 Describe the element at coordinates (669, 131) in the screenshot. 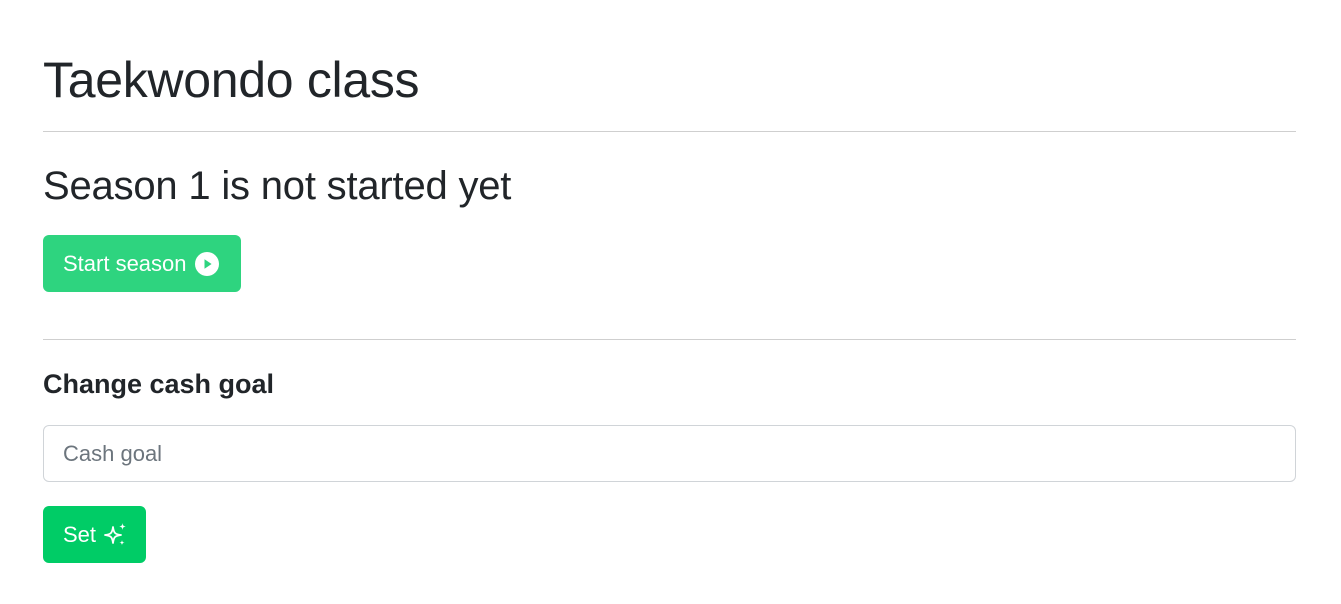

I see `title-divider` at that location.